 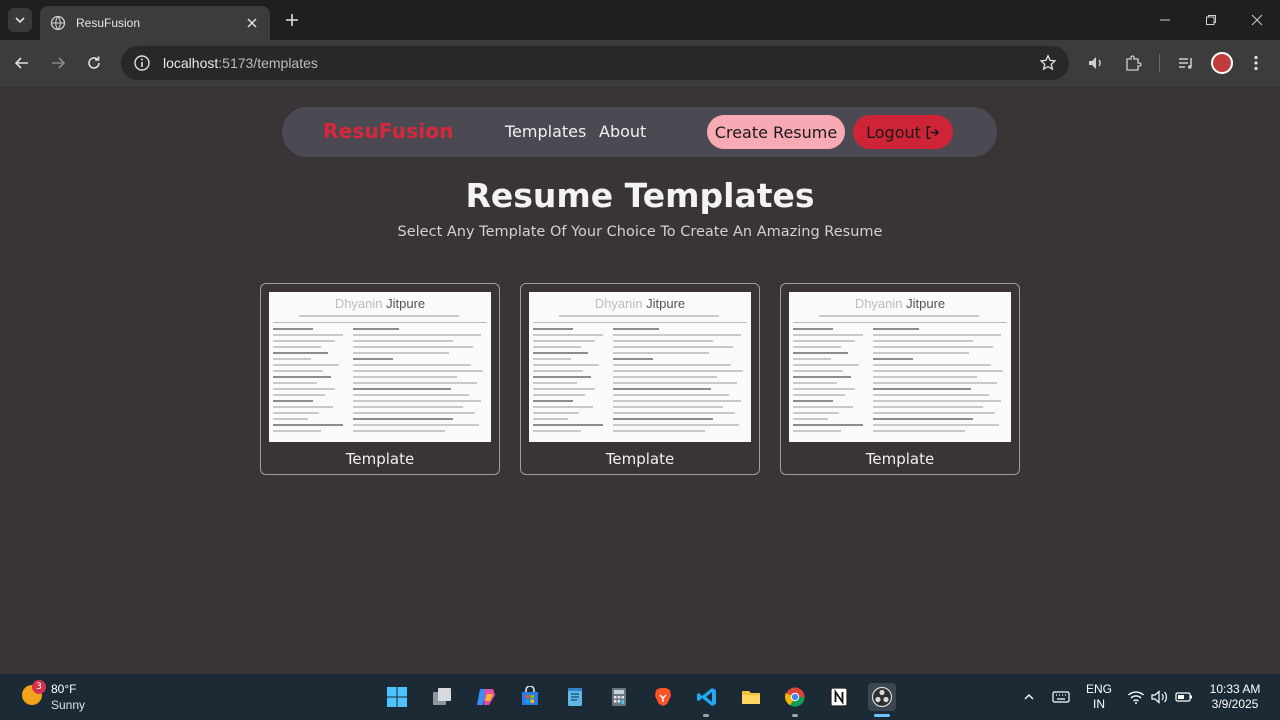 I want to click on brand-logo: ResuFusion, so click(x=388, y=131).